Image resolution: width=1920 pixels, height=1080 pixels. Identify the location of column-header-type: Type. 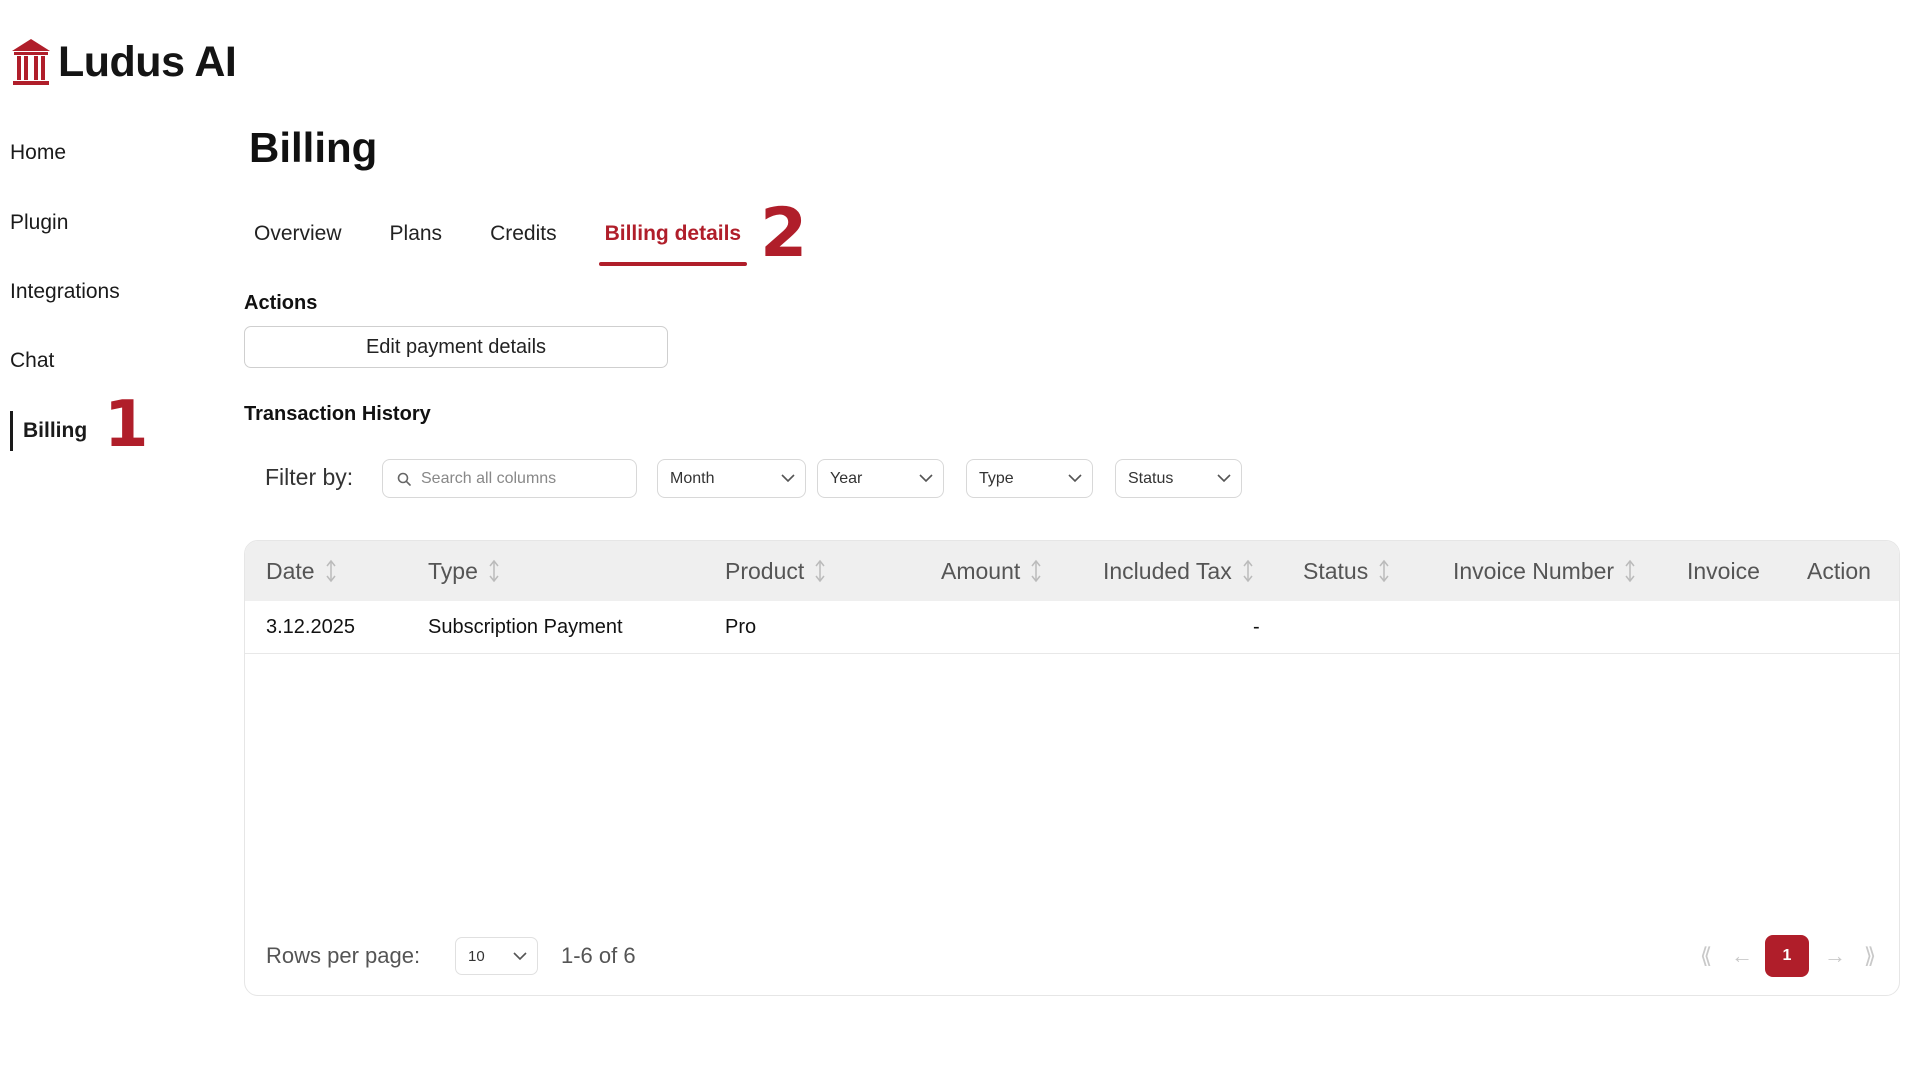
(464, 571).